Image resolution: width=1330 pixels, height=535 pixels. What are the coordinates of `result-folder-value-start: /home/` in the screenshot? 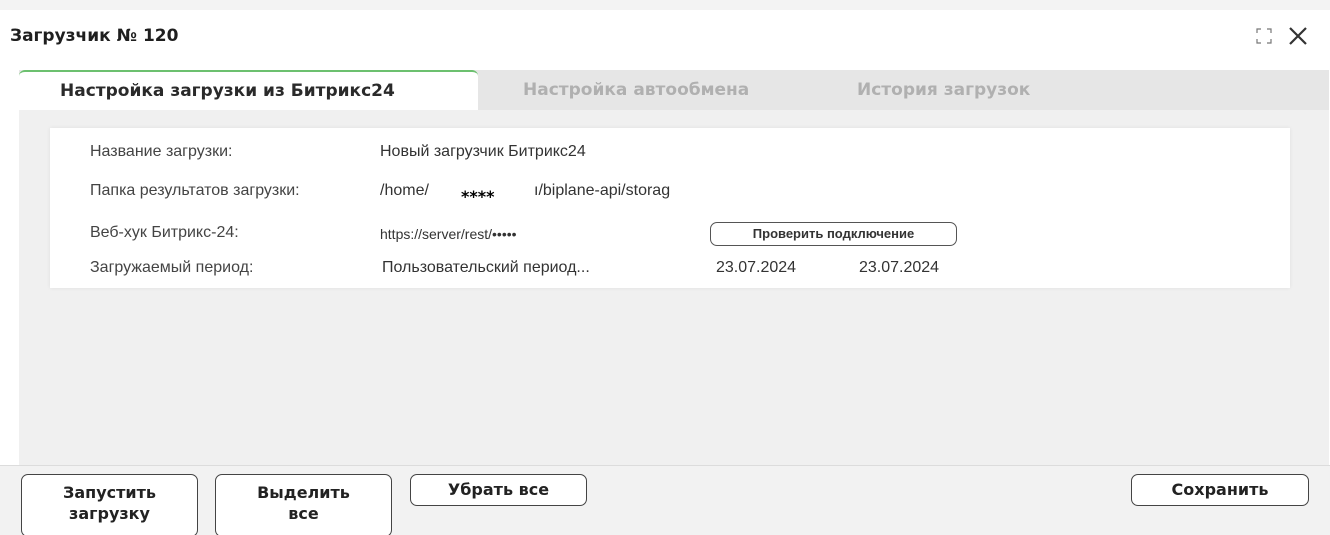 It's located at (404, 191).